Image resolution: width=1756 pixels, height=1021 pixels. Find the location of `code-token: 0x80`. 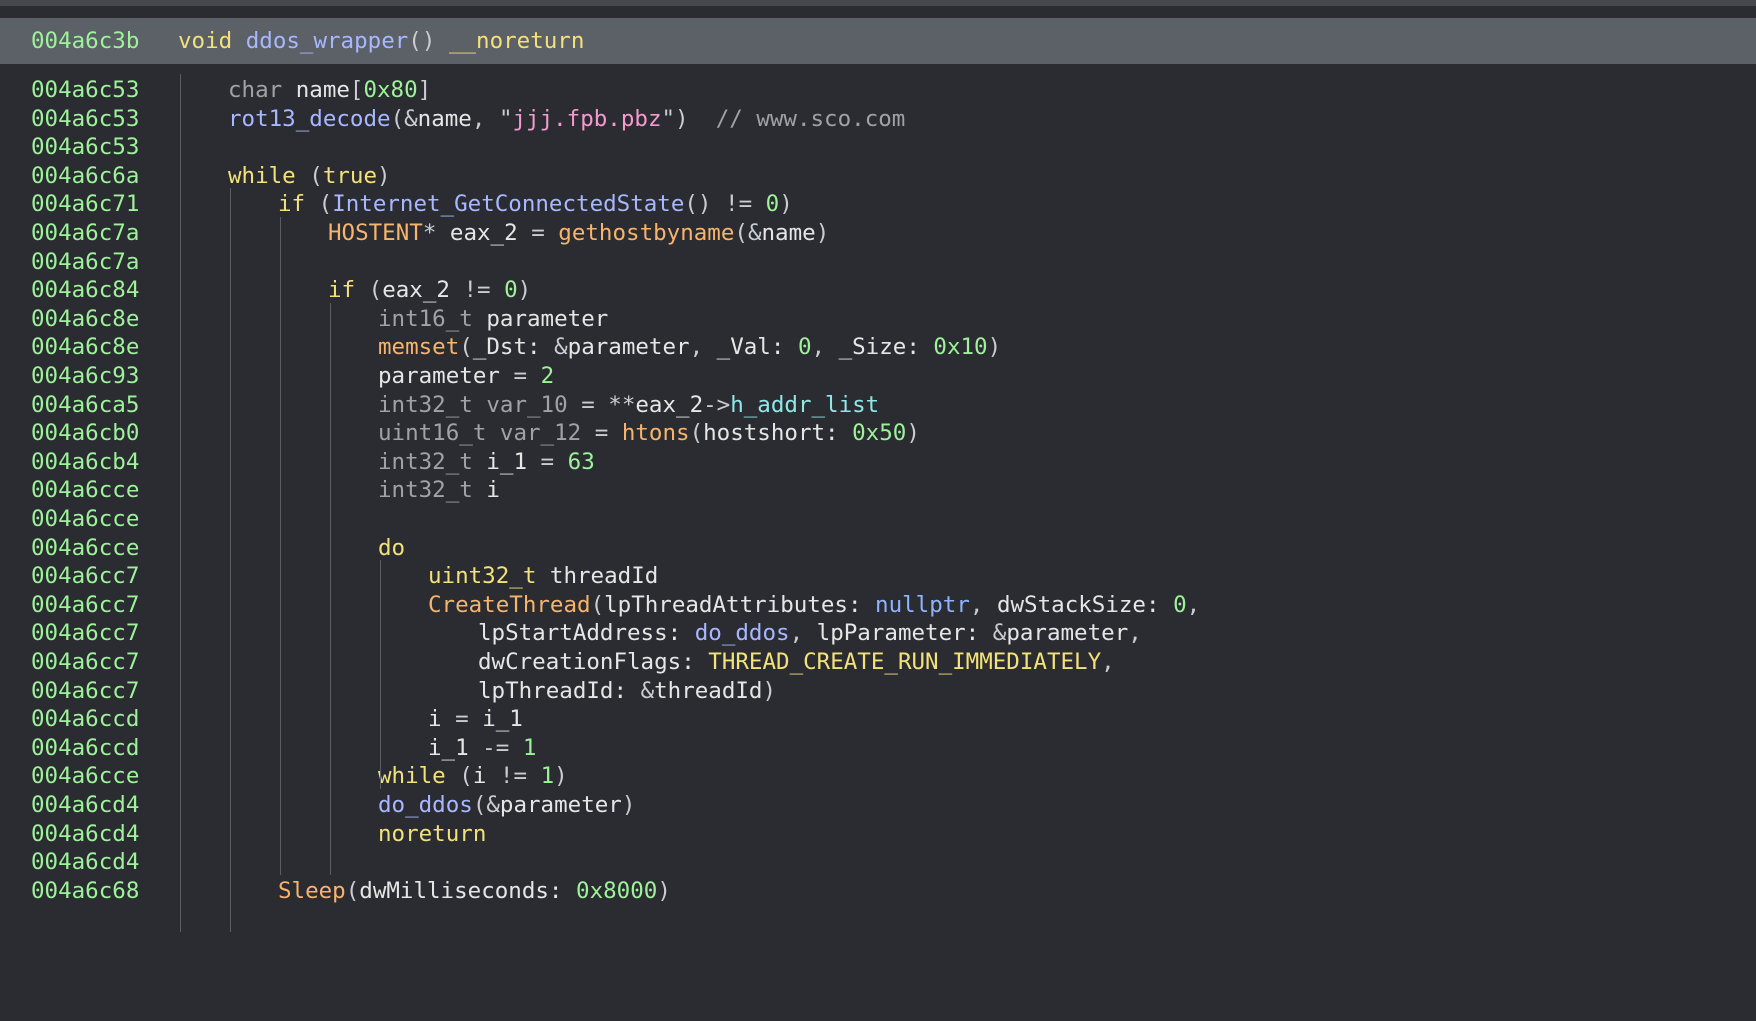

code-token: 0x80 is located at coordinates (390, 90).